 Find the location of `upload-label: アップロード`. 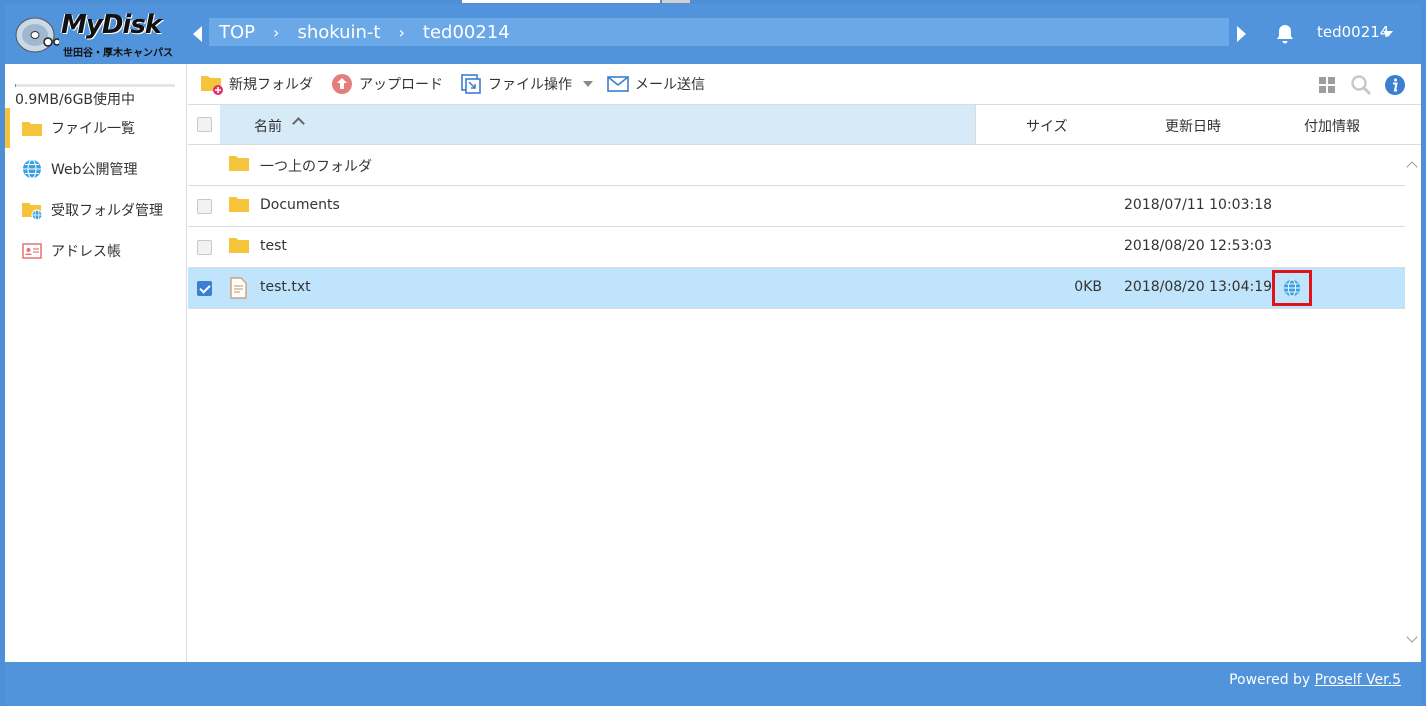

upload-label: アップロード is located at coordinates (401, 85).